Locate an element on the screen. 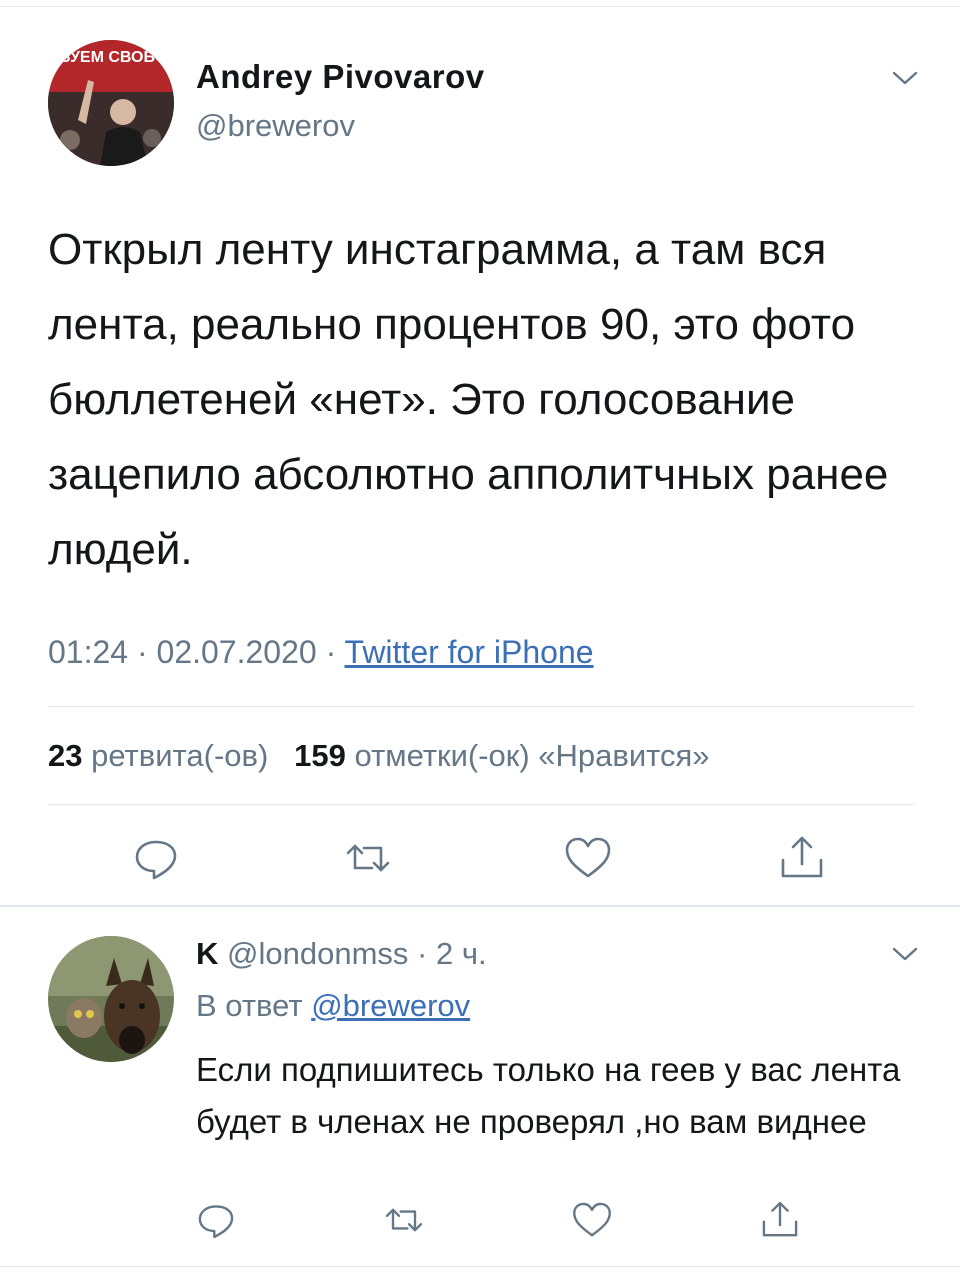 The height and width of the screenshot is (1280, 960). retweets-count: 23 is located at coordinates (65, 755).